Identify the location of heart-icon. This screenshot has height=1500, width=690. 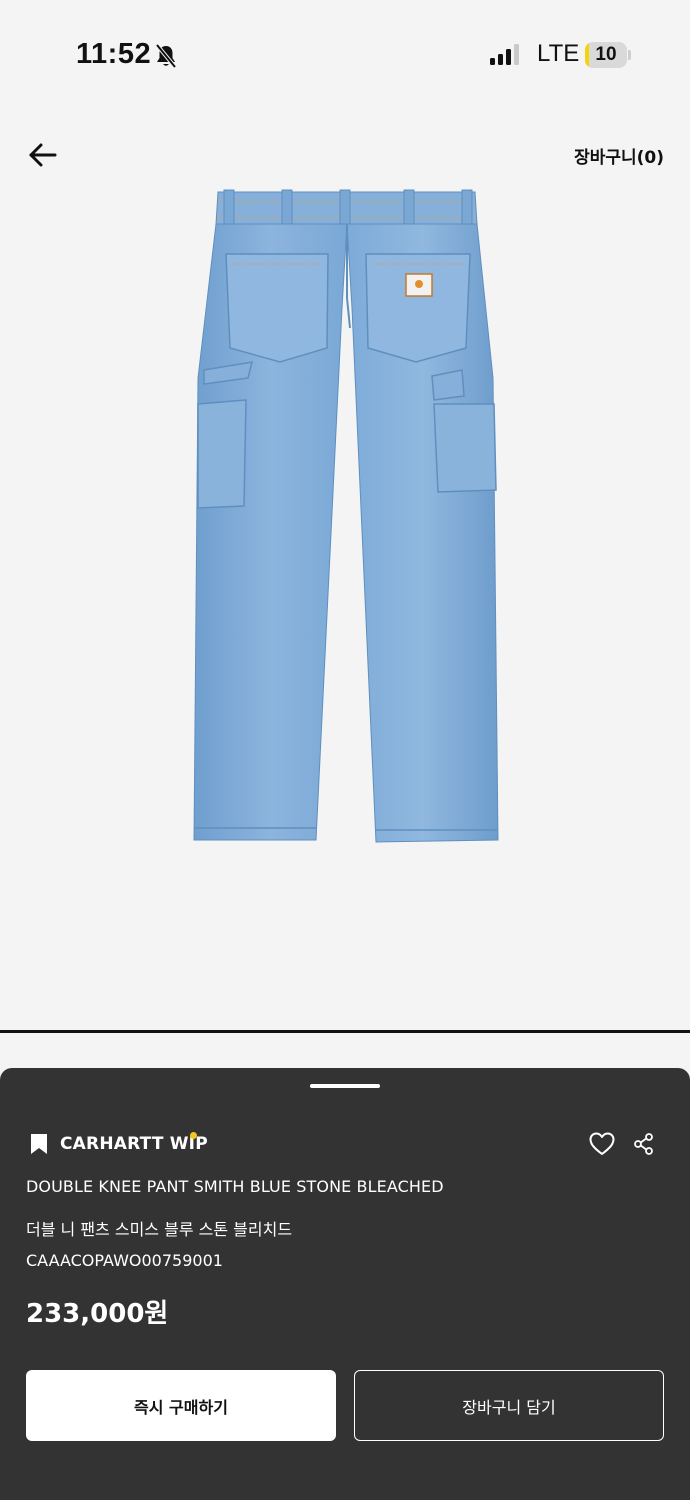
(602, 1144).